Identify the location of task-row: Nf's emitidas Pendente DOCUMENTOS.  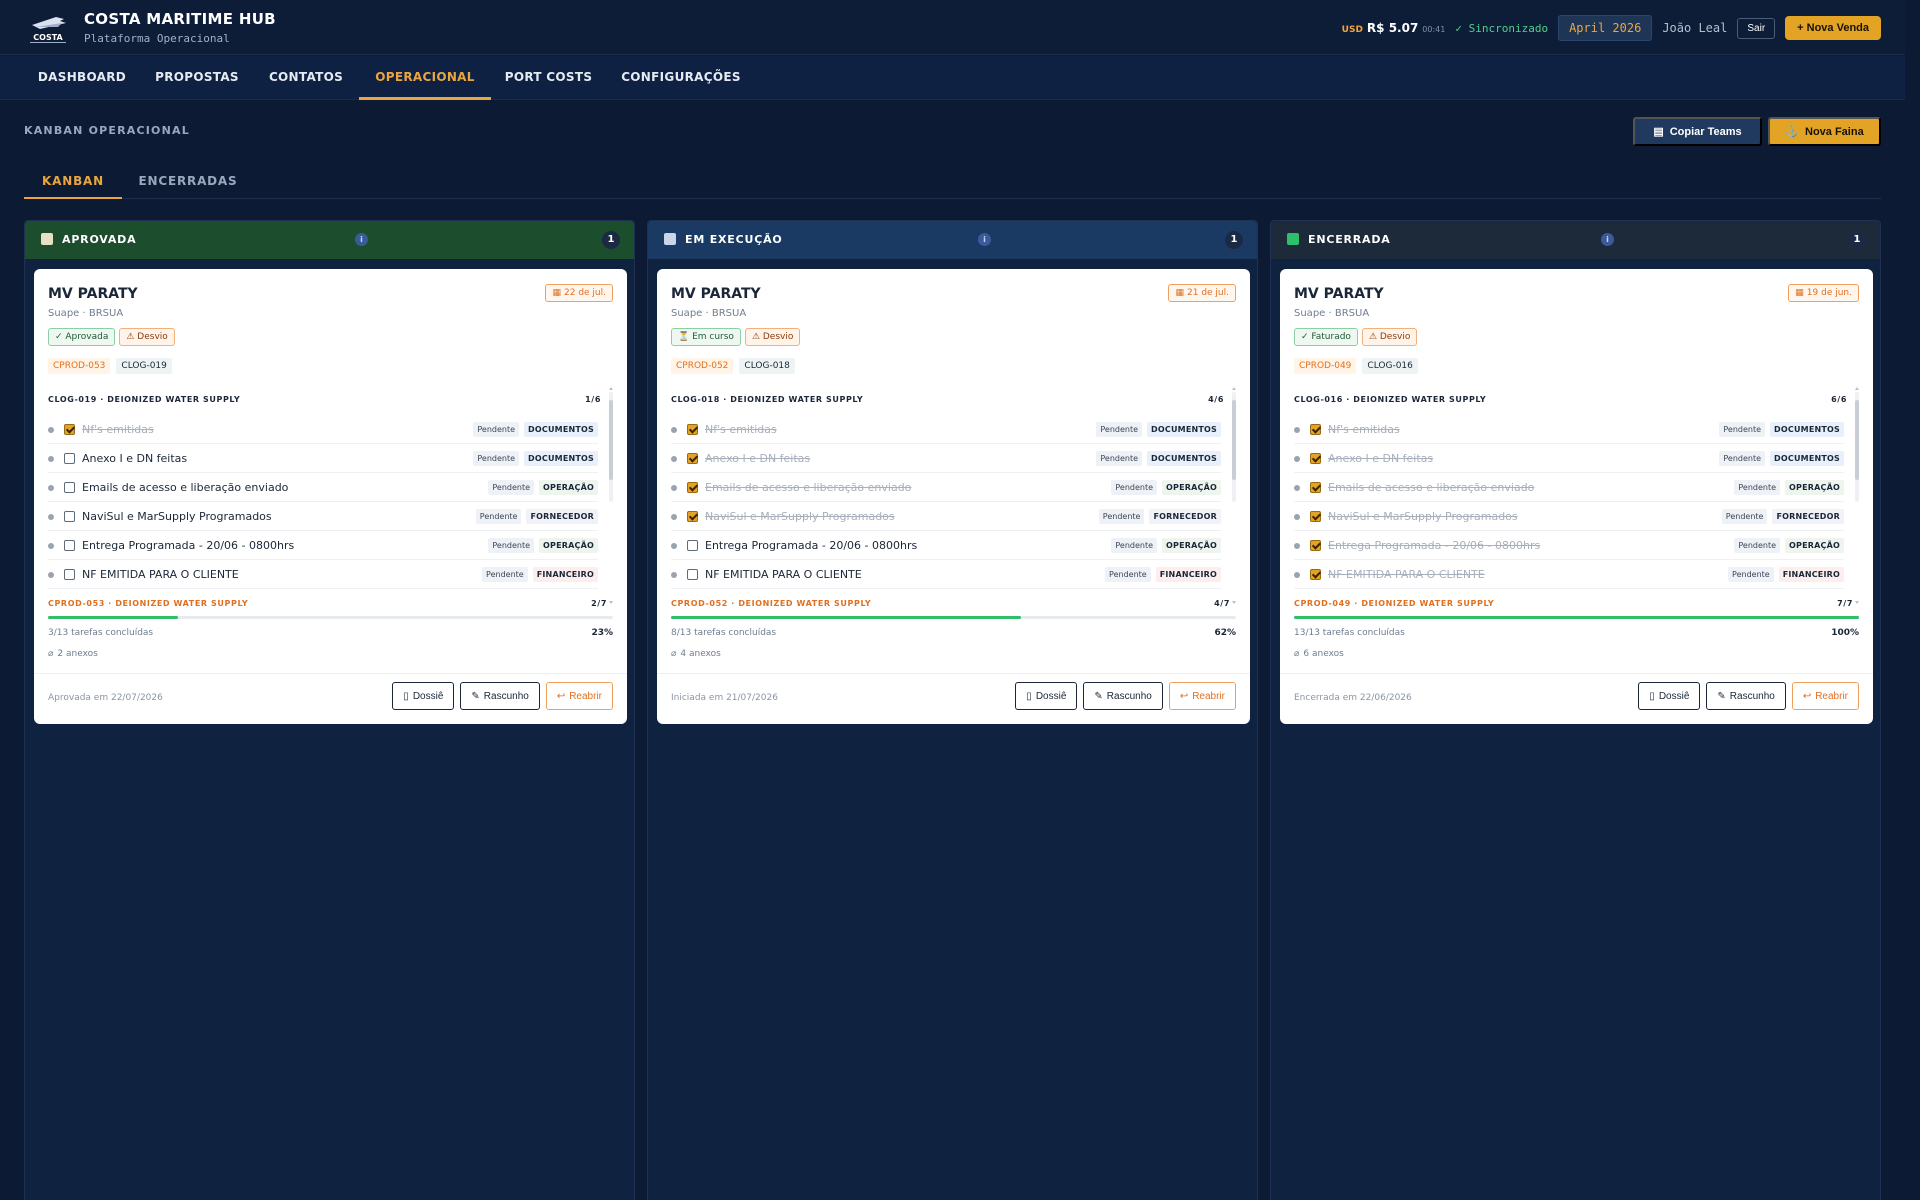
(323, 429).